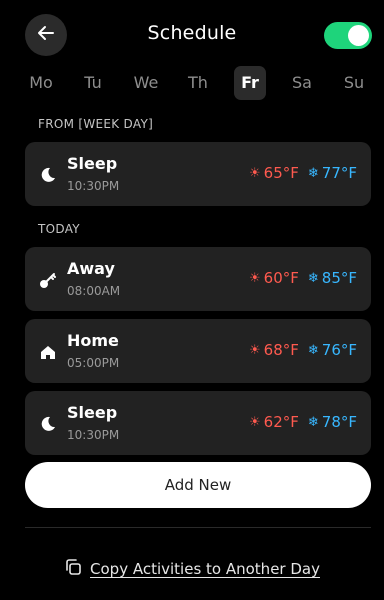 This screenshot has width=384, height=600. Describe the element at coordinates (41, 83) in the screenshot. I see `day-mo: Mo` at that location.